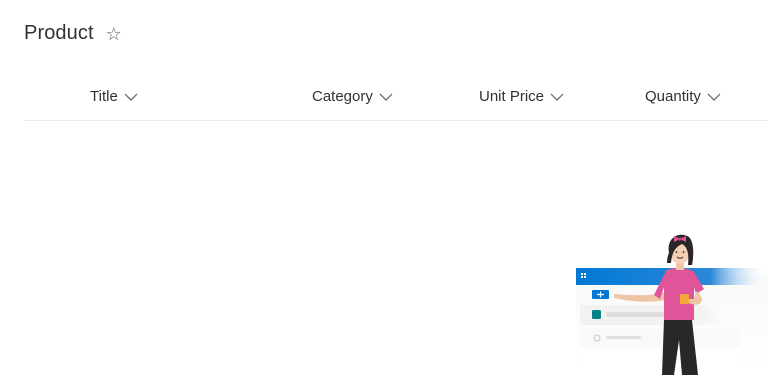  I want to click on column-header-unit-price: Unit Price, so click(521, 96).